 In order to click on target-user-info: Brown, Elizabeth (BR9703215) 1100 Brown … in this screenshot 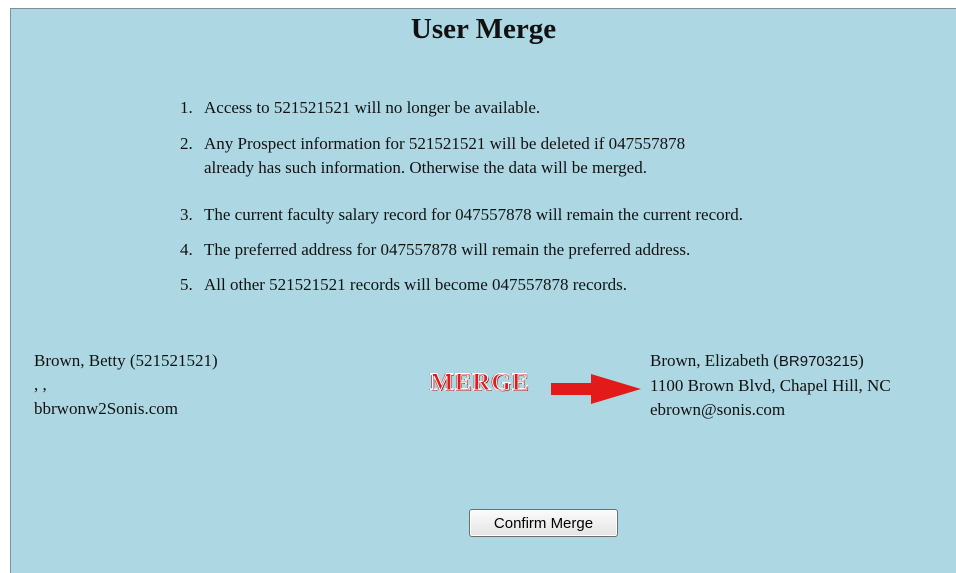, I will do `click(770, 385)`.